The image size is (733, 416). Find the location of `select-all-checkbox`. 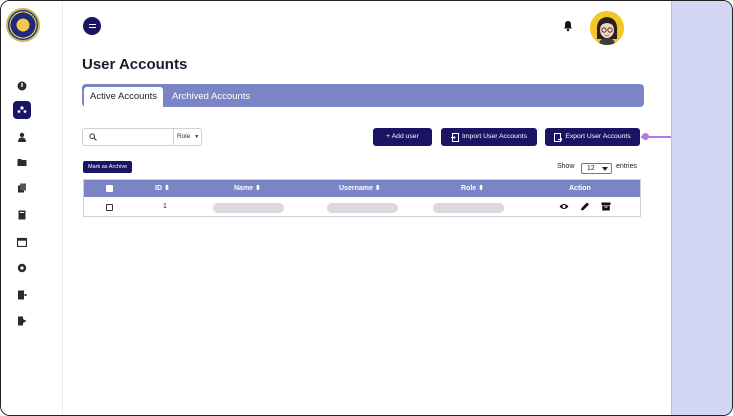

select-all-checkbox is located at coordinates (109, 188).